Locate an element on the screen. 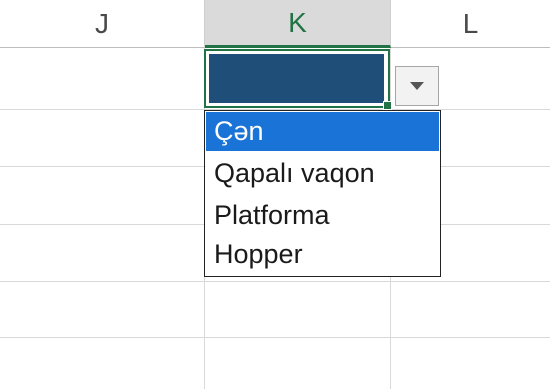 The width and height of the screenshot is (550, 389). column-header-l: L is located at coordinates (470, 24).